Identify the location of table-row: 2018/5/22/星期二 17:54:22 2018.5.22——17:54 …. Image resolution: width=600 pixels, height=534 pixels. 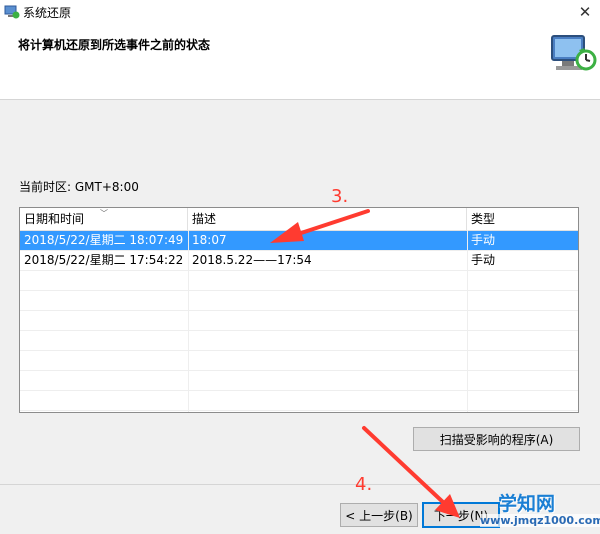
(299, 261).